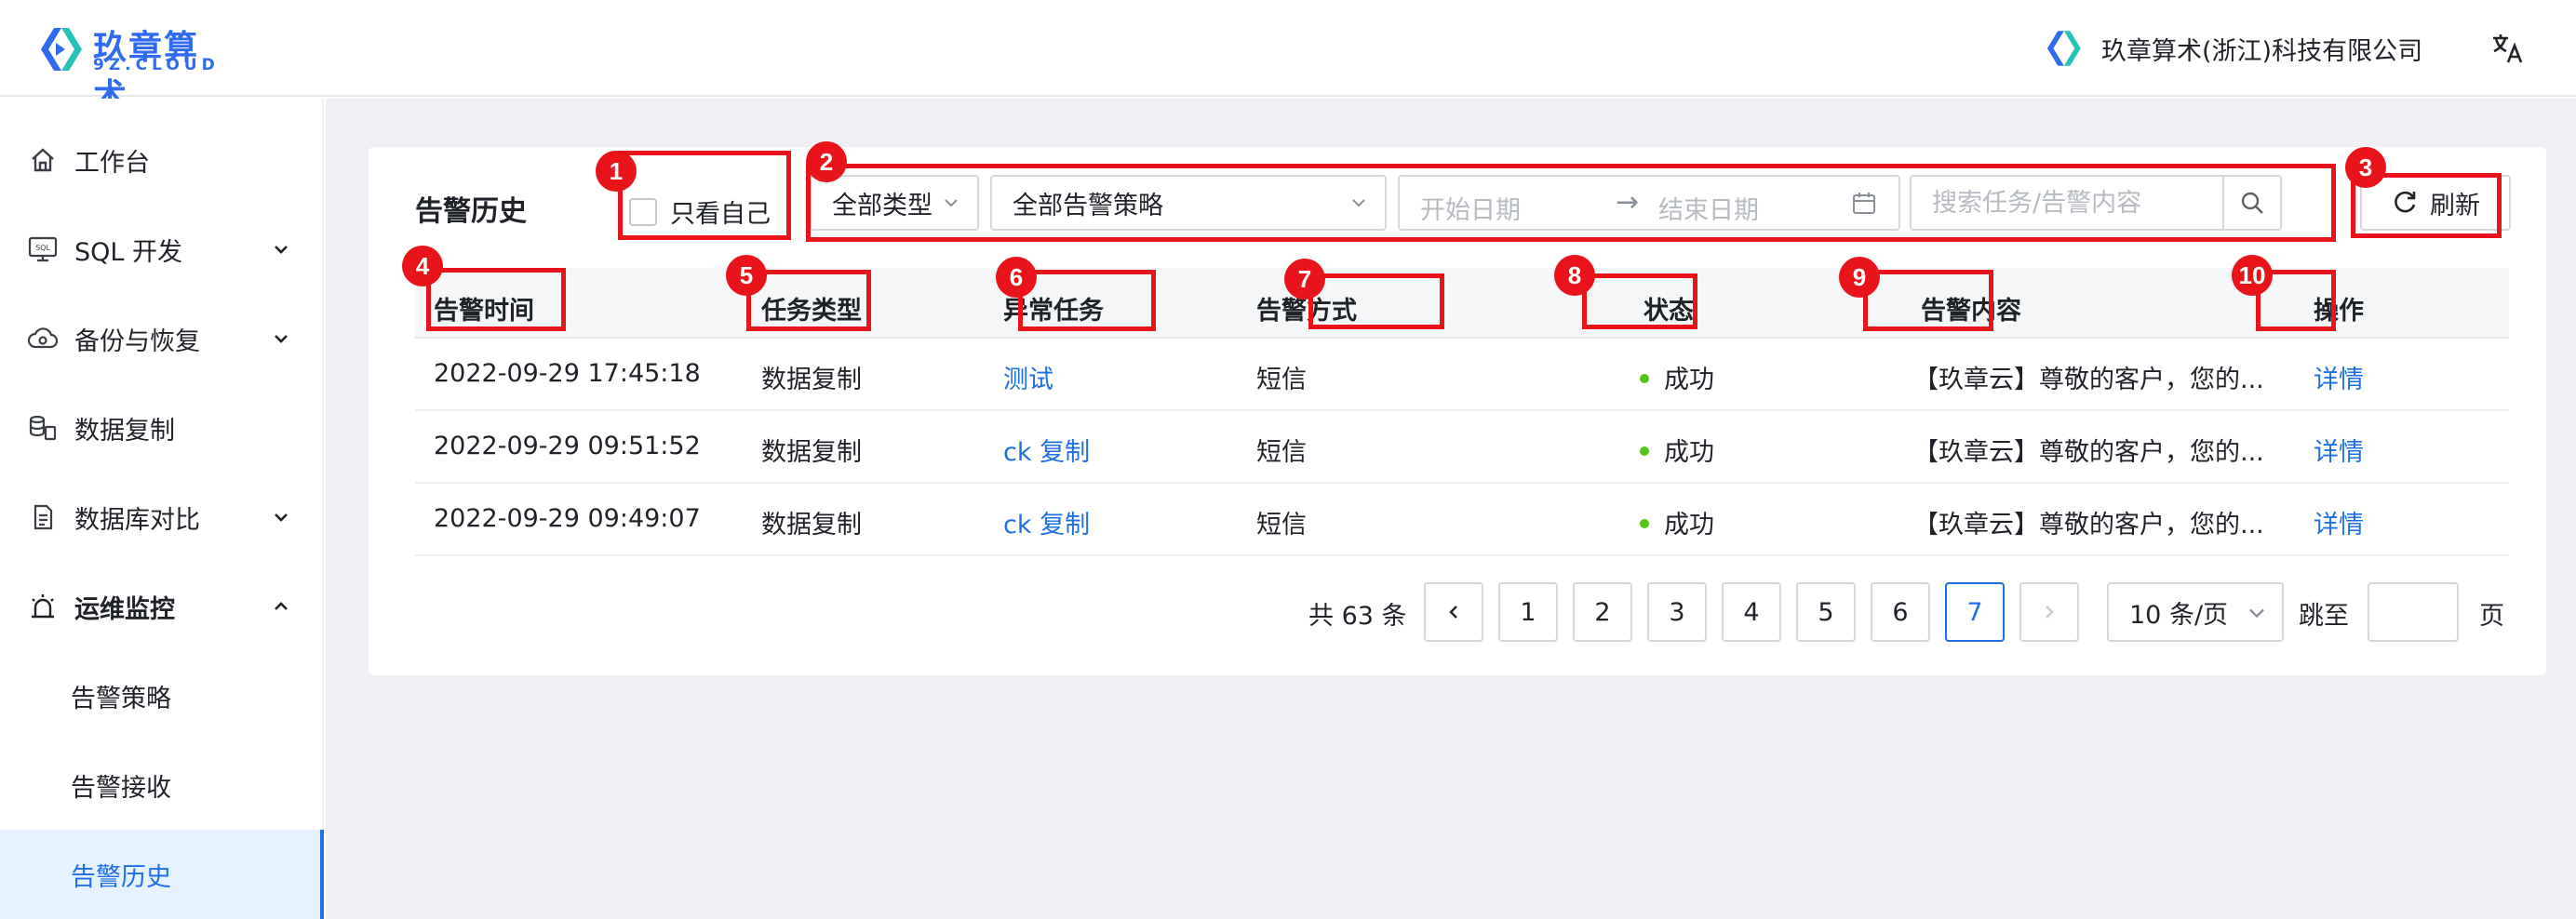 This screenshot has height=919, width=2576. I want to click on page-size-select: 10 条/页, so click(2195, 612).